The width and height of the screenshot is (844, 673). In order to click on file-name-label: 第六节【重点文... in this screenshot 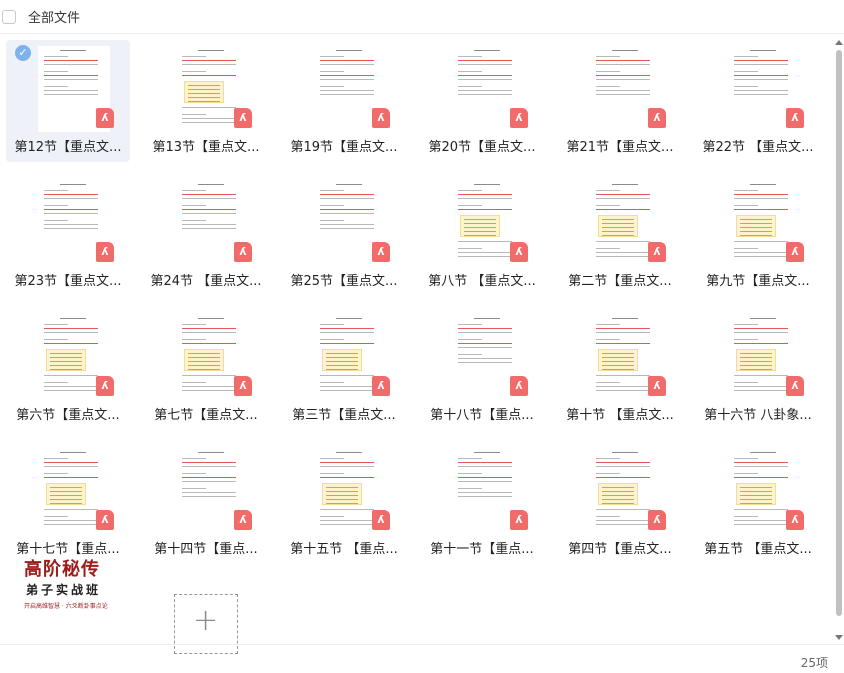, I will do `click(68, 415)`.